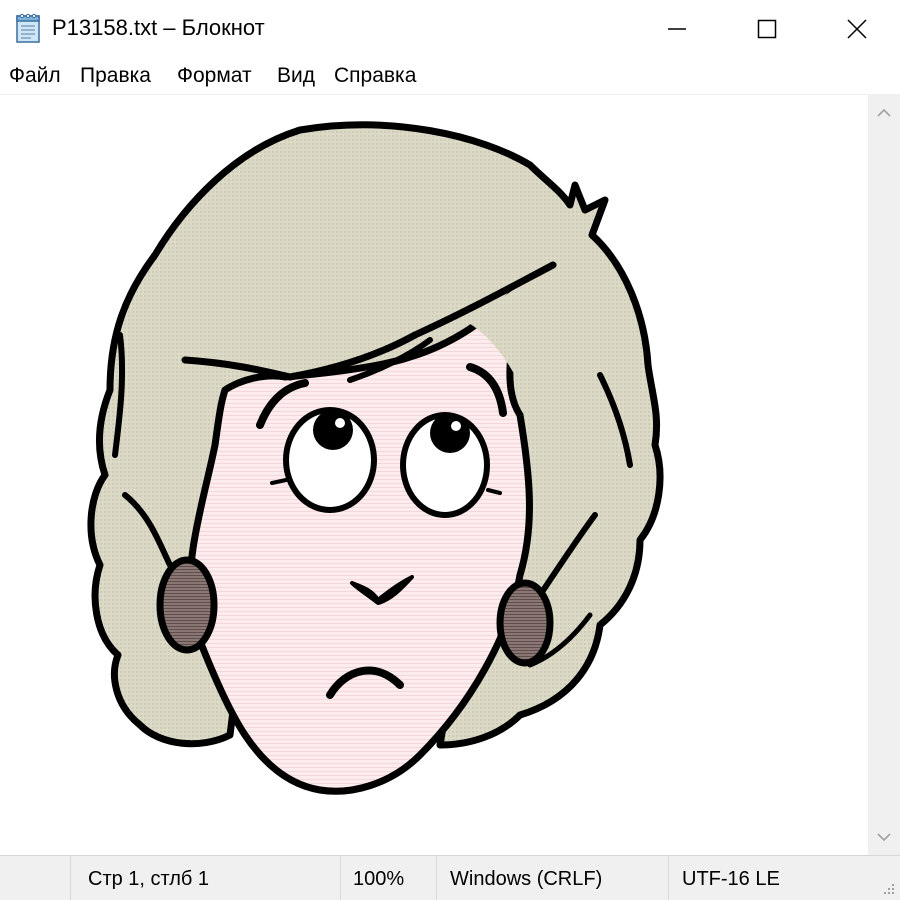 Image resolution: width=900 pixels, height=900 pixels. I want to click on notepad-icon, so click(28, 28).